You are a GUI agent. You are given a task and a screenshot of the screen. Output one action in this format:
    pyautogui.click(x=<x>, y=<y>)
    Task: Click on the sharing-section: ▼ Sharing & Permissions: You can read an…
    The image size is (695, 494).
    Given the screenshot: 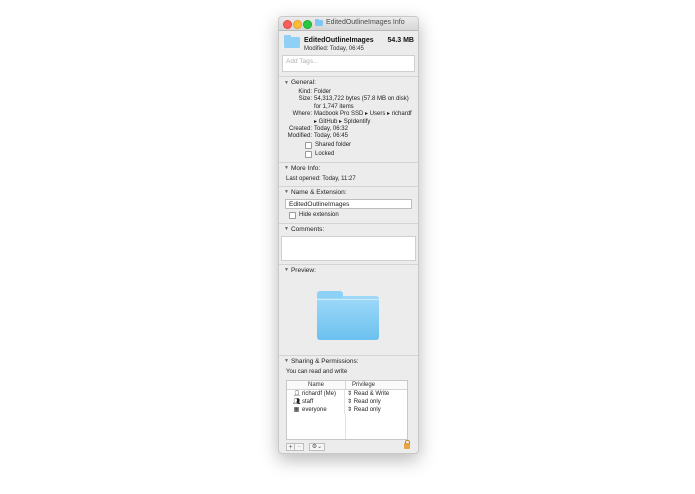 What is the action you would take?
    pyautogui.click(x=348, y=403)
    